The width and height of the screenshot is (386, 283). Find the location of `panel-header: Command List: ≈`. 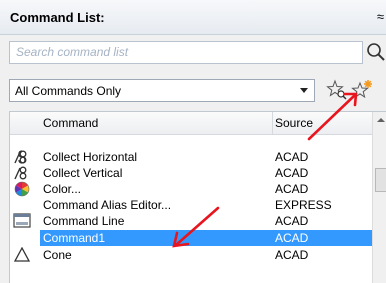

panel-header: Command List: ≈ is located at coordinates (193, 17).